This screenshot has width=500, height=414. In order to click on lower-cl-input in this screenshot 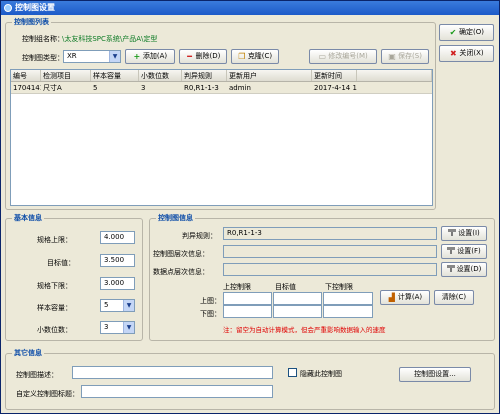, I will do `click(297, 311)`.